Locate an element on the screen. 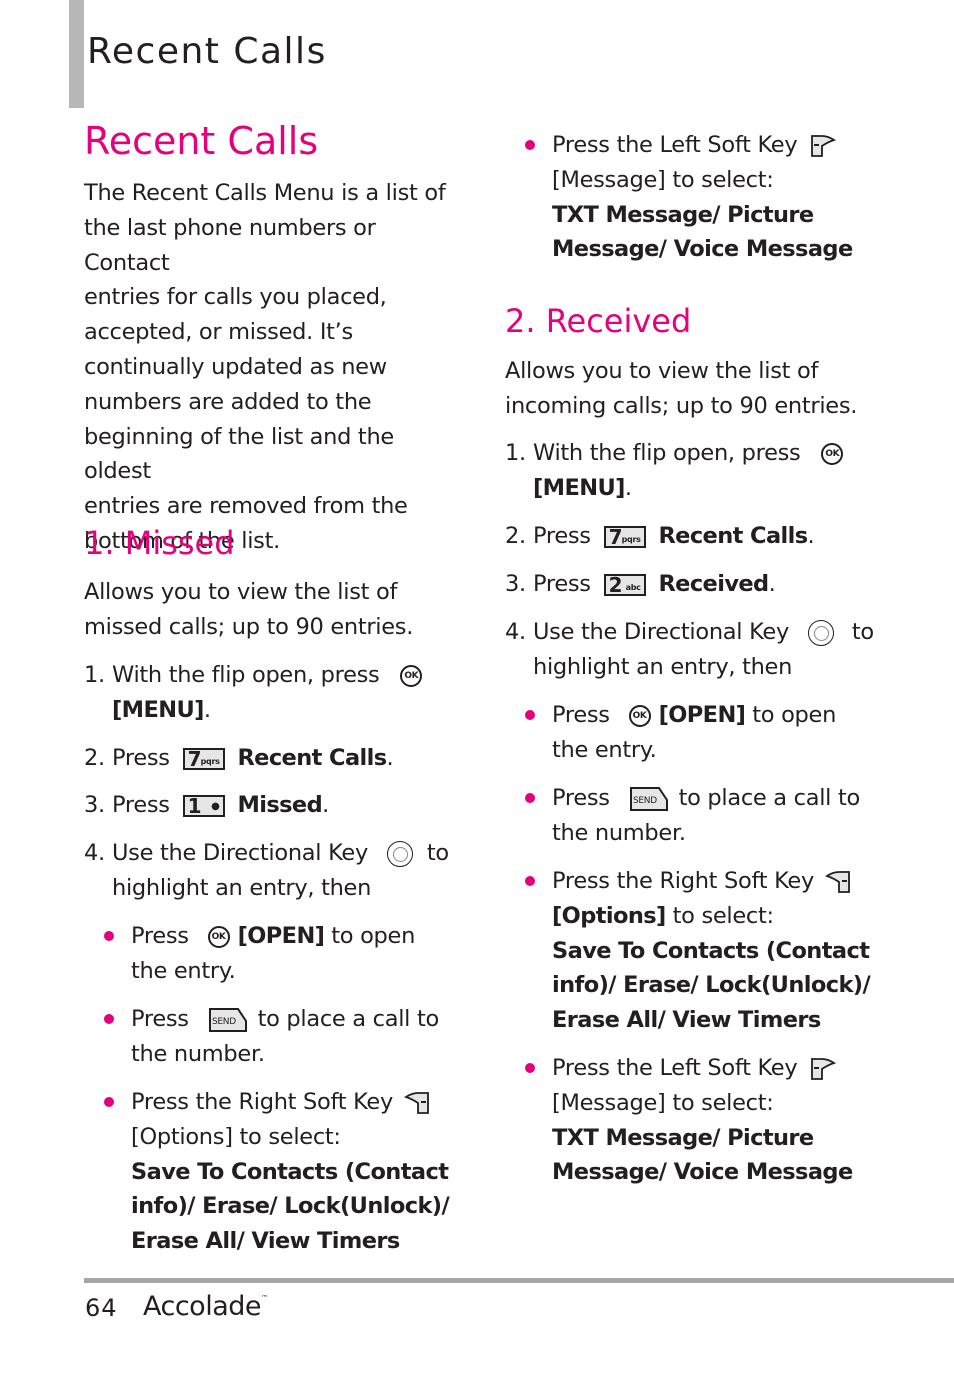 The image size is (954, 1374). intro-line: accepted, or missed. It’s is located at coordinates (218, 332).